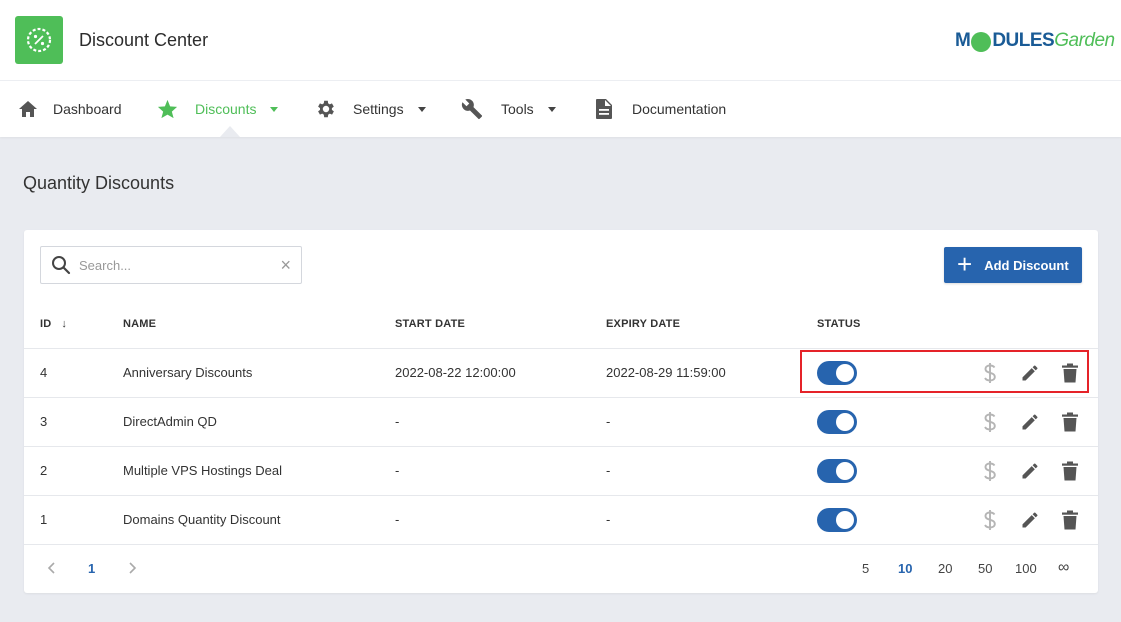 This screenshot has height=622, width=1121. What do you see at coordinates (604, 109) in the screenshot?
I see `document-icon` at bounding box center [604, 109].